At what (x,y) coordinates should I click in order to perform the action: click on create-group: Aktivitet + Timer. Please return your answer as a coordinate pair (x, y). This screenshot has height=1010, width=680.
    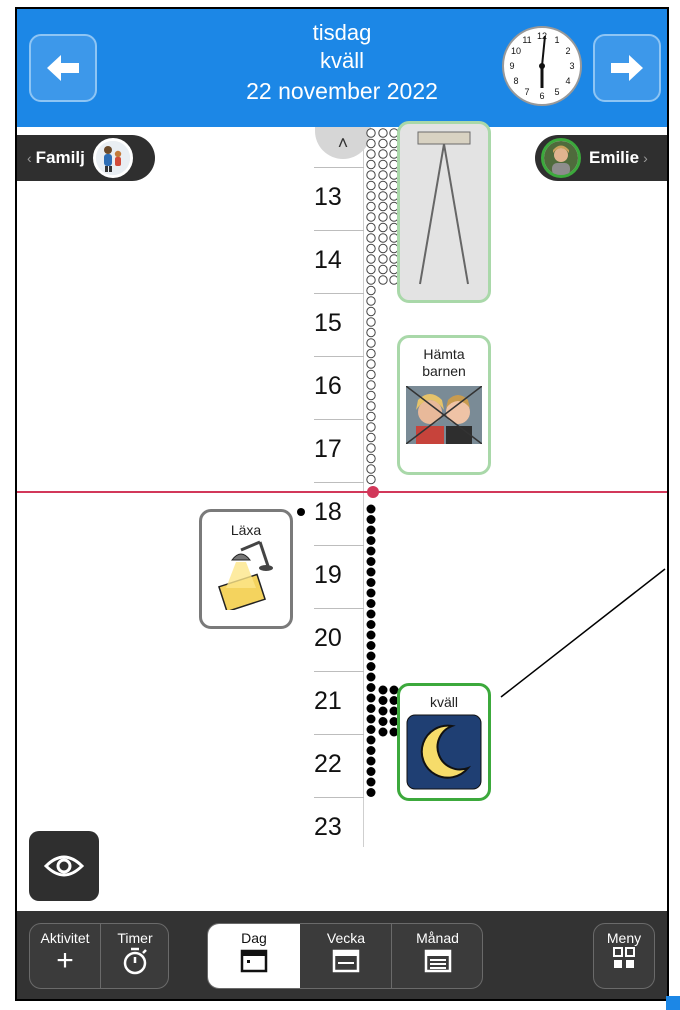
    Looking at the image, I should click on (99, 956).